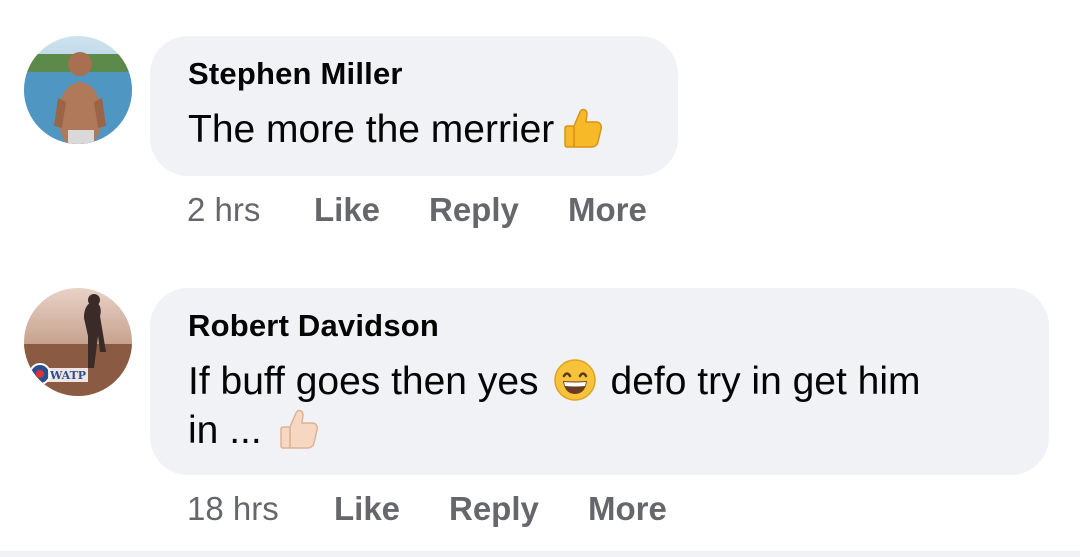  I want to click on avatar-photo: WATP, so click(78, 342).